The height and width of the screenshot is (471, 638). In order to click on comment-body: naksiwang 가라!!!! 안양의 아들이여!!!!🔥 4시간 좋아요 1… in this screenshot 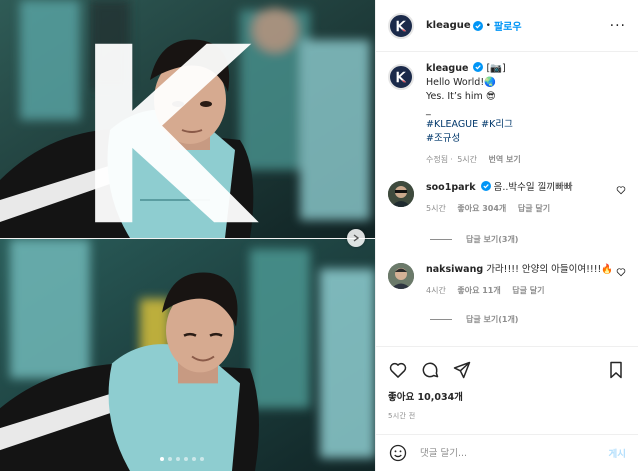, I will do `click(524, 280)`.